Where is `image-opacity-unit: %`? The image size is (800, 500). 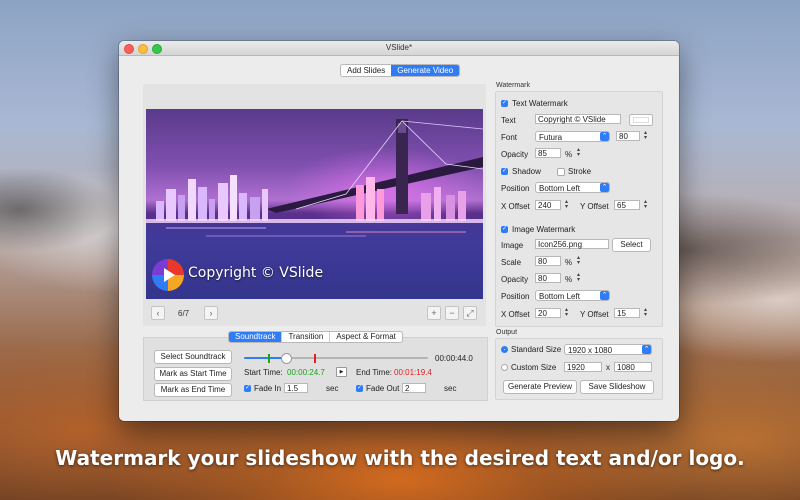 image-opacity-unit: % is located at coordinates (569, 279).